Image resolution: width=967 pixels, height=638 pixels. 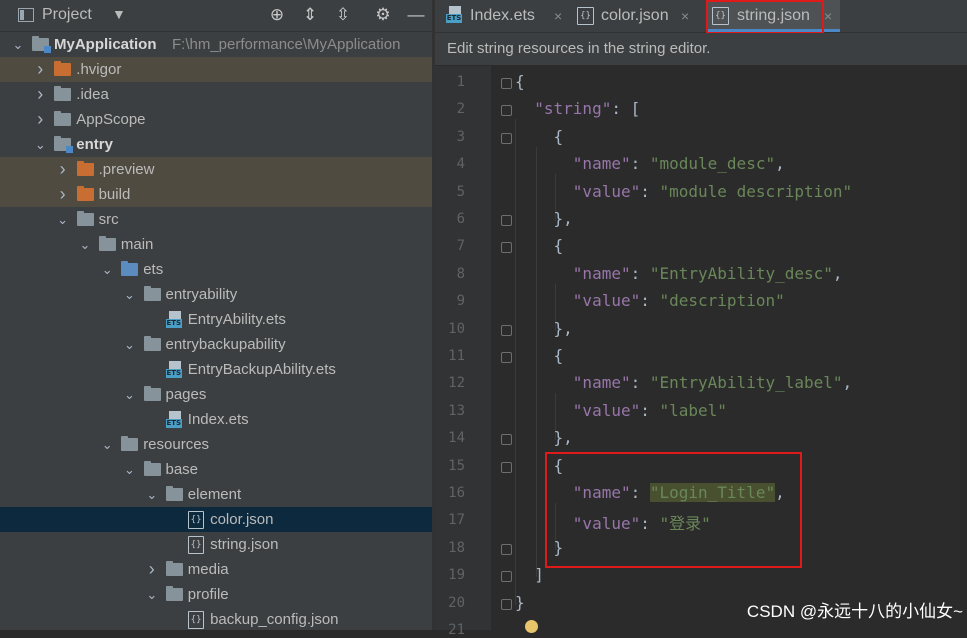 I want to click on tree-row-src: ⌄ src, so click(x=216, y=219).